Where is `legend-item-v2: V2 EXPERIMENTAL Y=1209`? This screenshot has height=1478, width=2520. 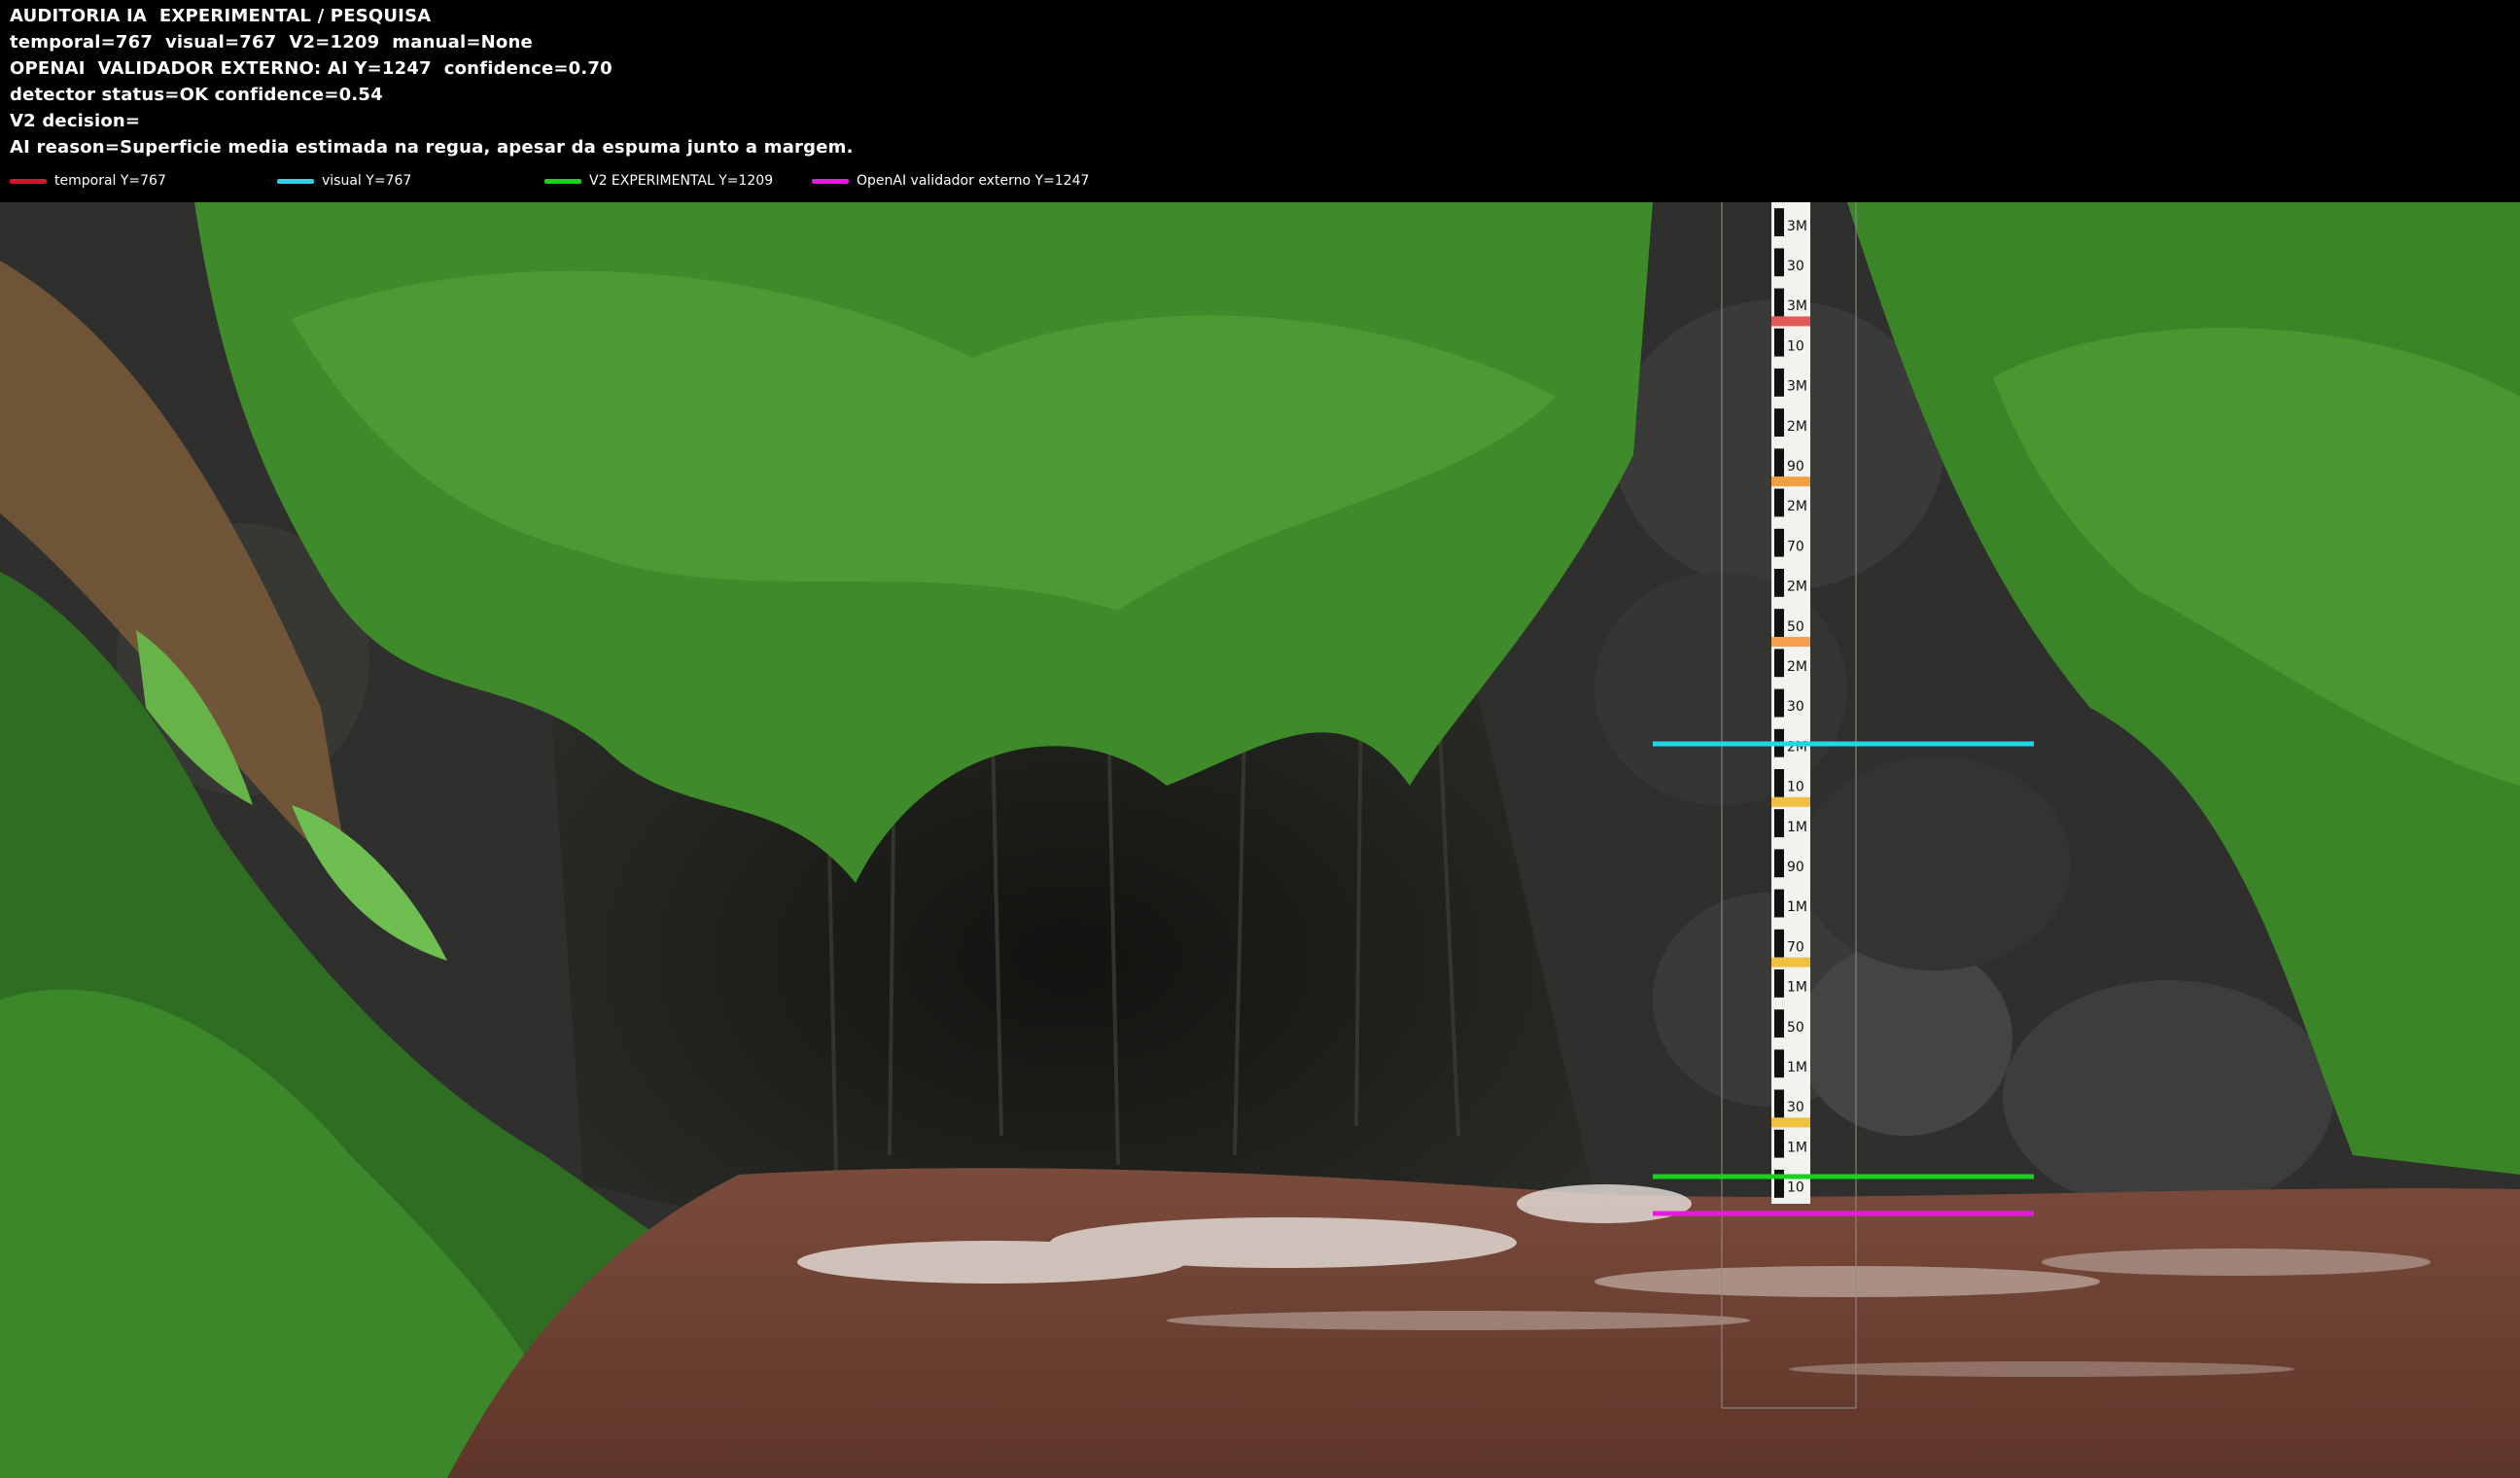
legend-item-v2: V2 EXPERIMENTAL Y=1209 is located at coordinates (658, 181).